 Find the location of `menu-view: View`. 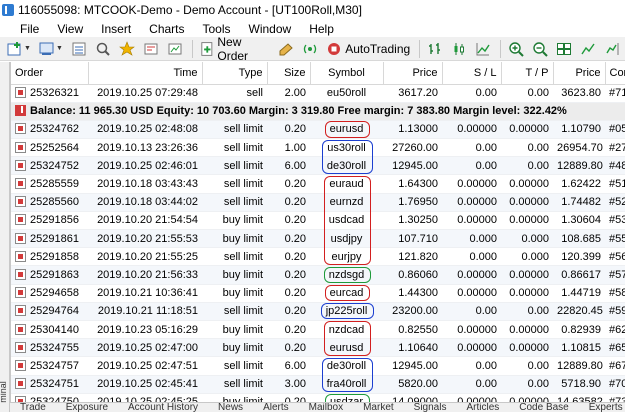

menu-view: View is located at coordinates (70, 29).